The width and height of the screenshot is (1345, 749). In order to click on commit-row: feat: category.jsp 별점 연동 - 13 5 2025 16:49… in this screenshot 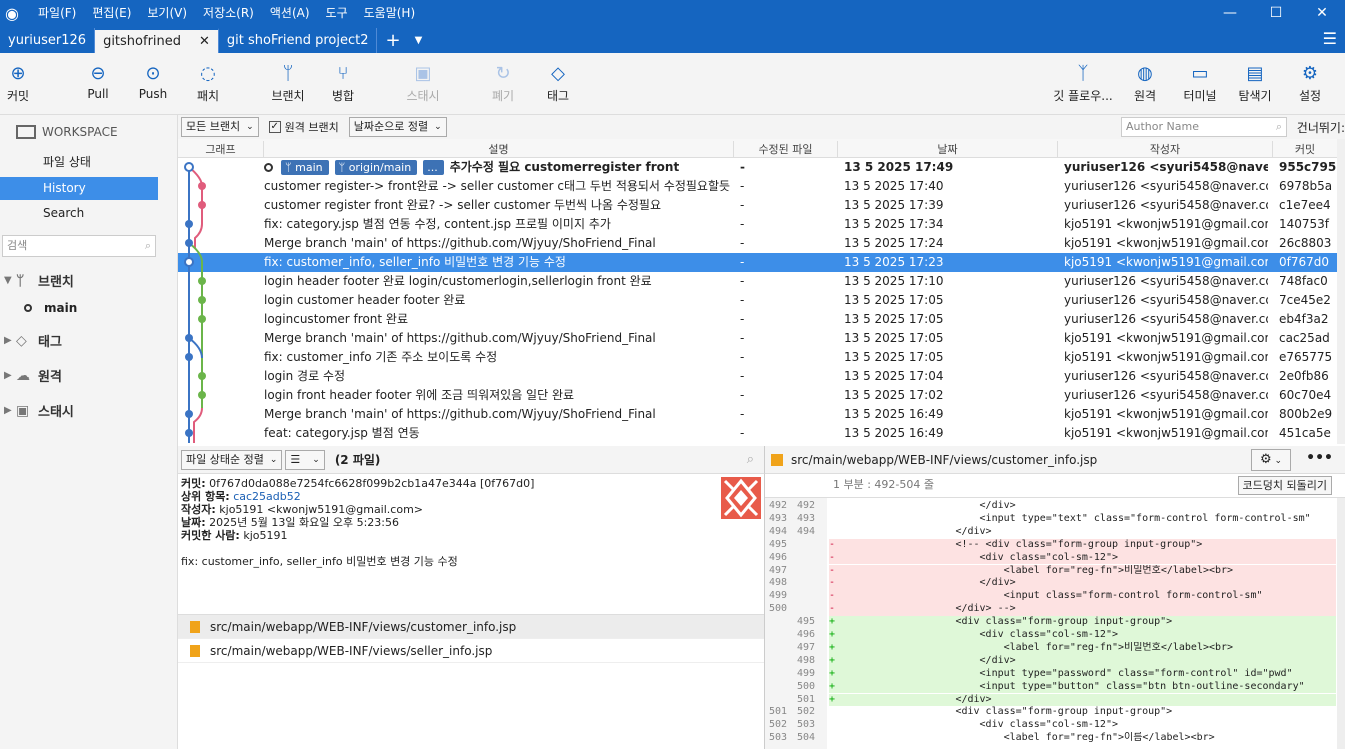, I will do `click(757, 433)`.